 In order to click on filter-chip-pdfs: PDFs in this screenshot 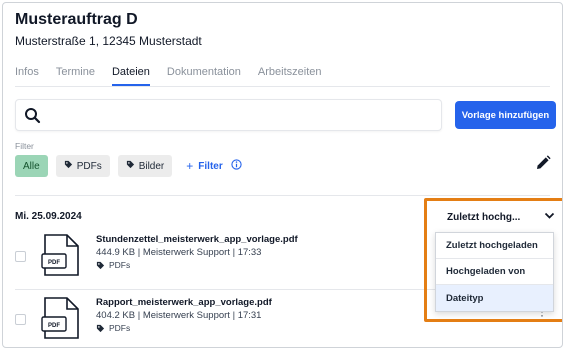, I will do `click(82, 166)`.